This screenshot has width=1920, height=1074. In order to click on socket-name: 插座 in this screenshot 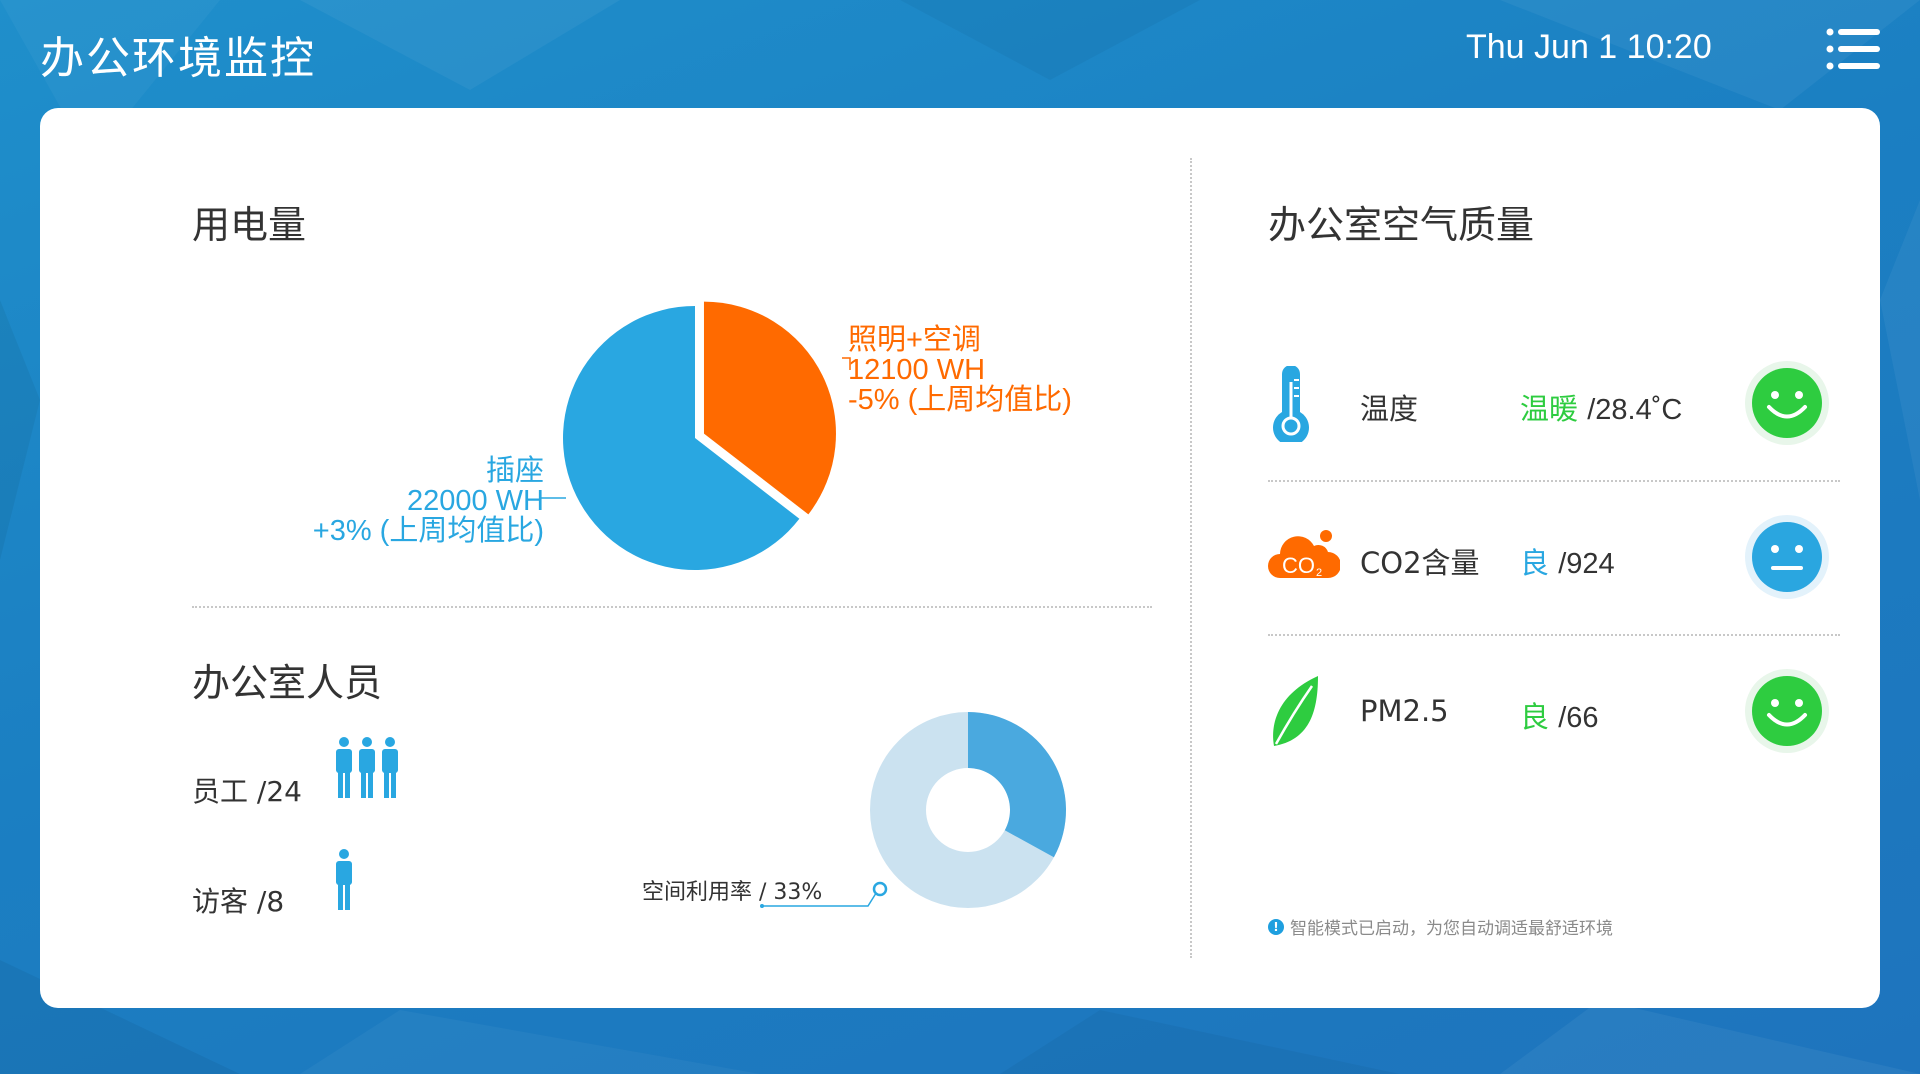, I will do `click(514, 471)`.